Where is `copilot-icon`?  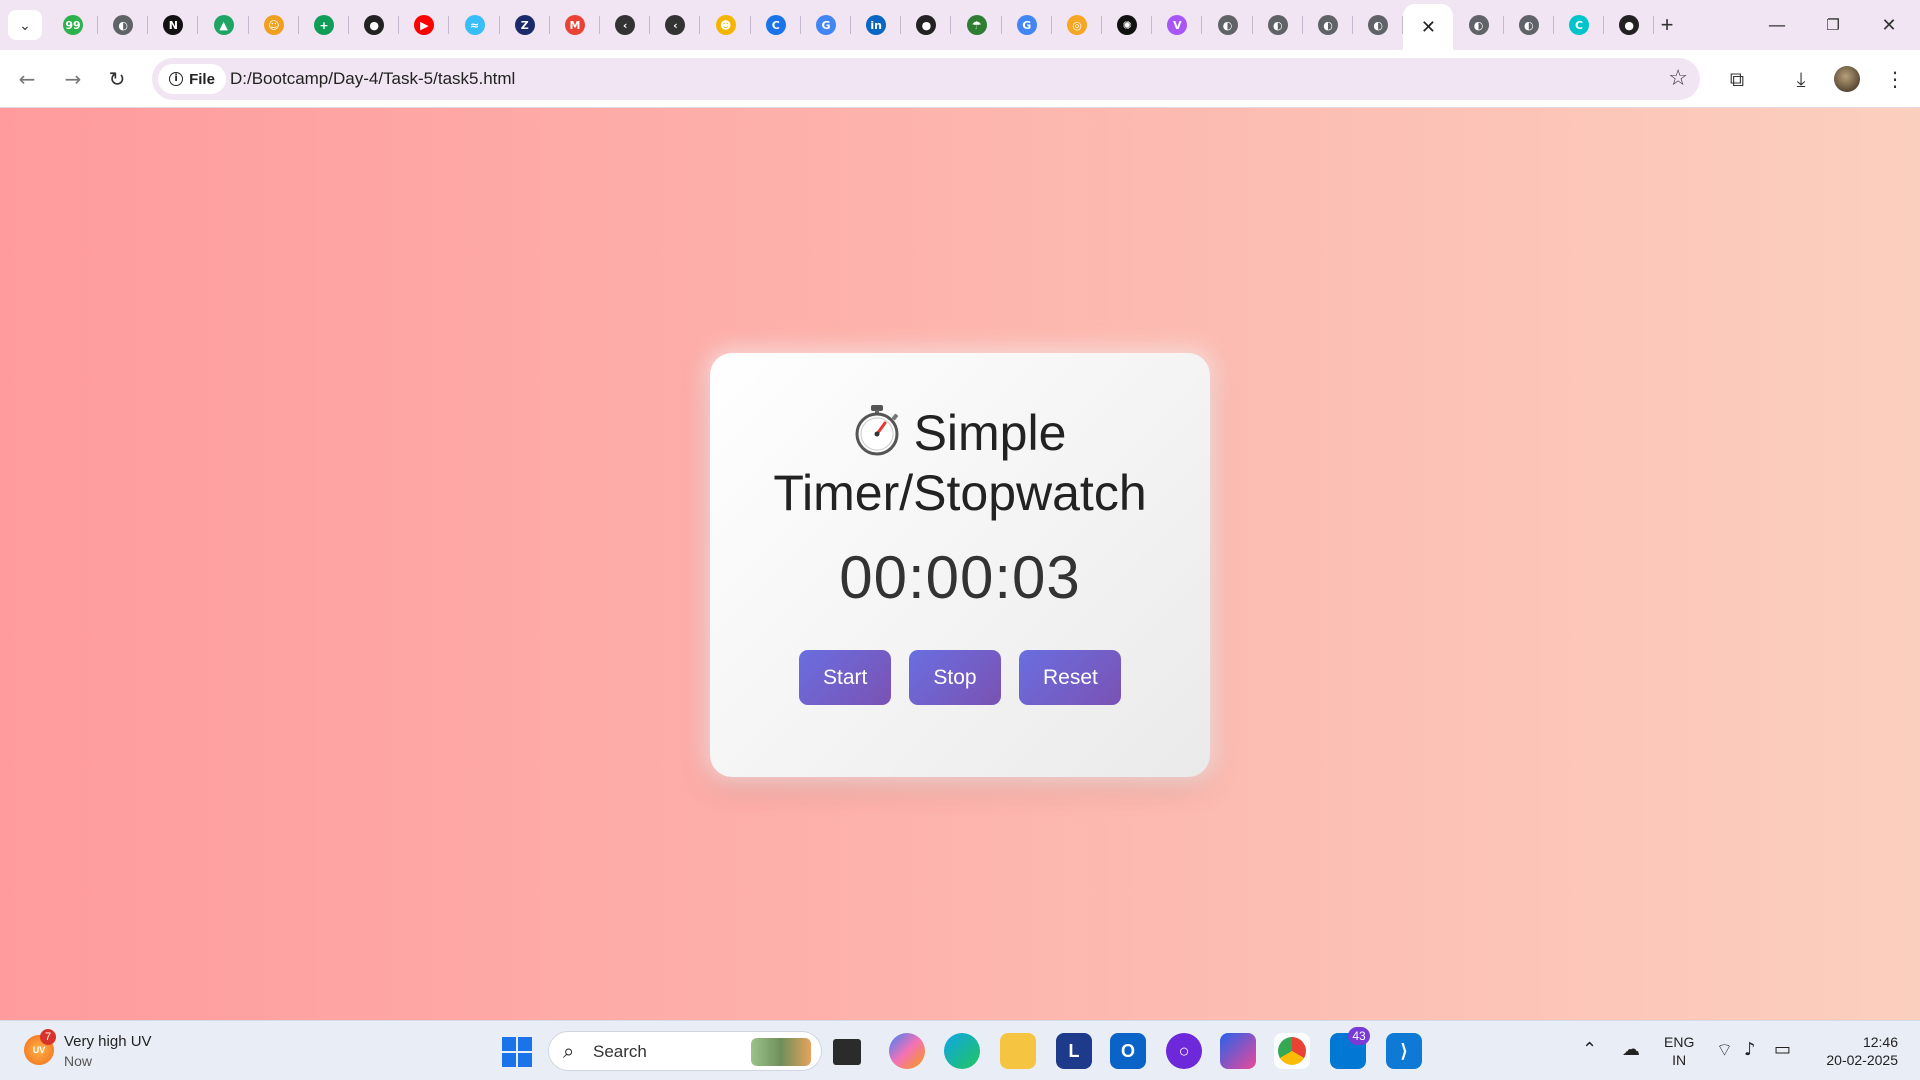 copilot-icon is located at coordinates (907, 1051).